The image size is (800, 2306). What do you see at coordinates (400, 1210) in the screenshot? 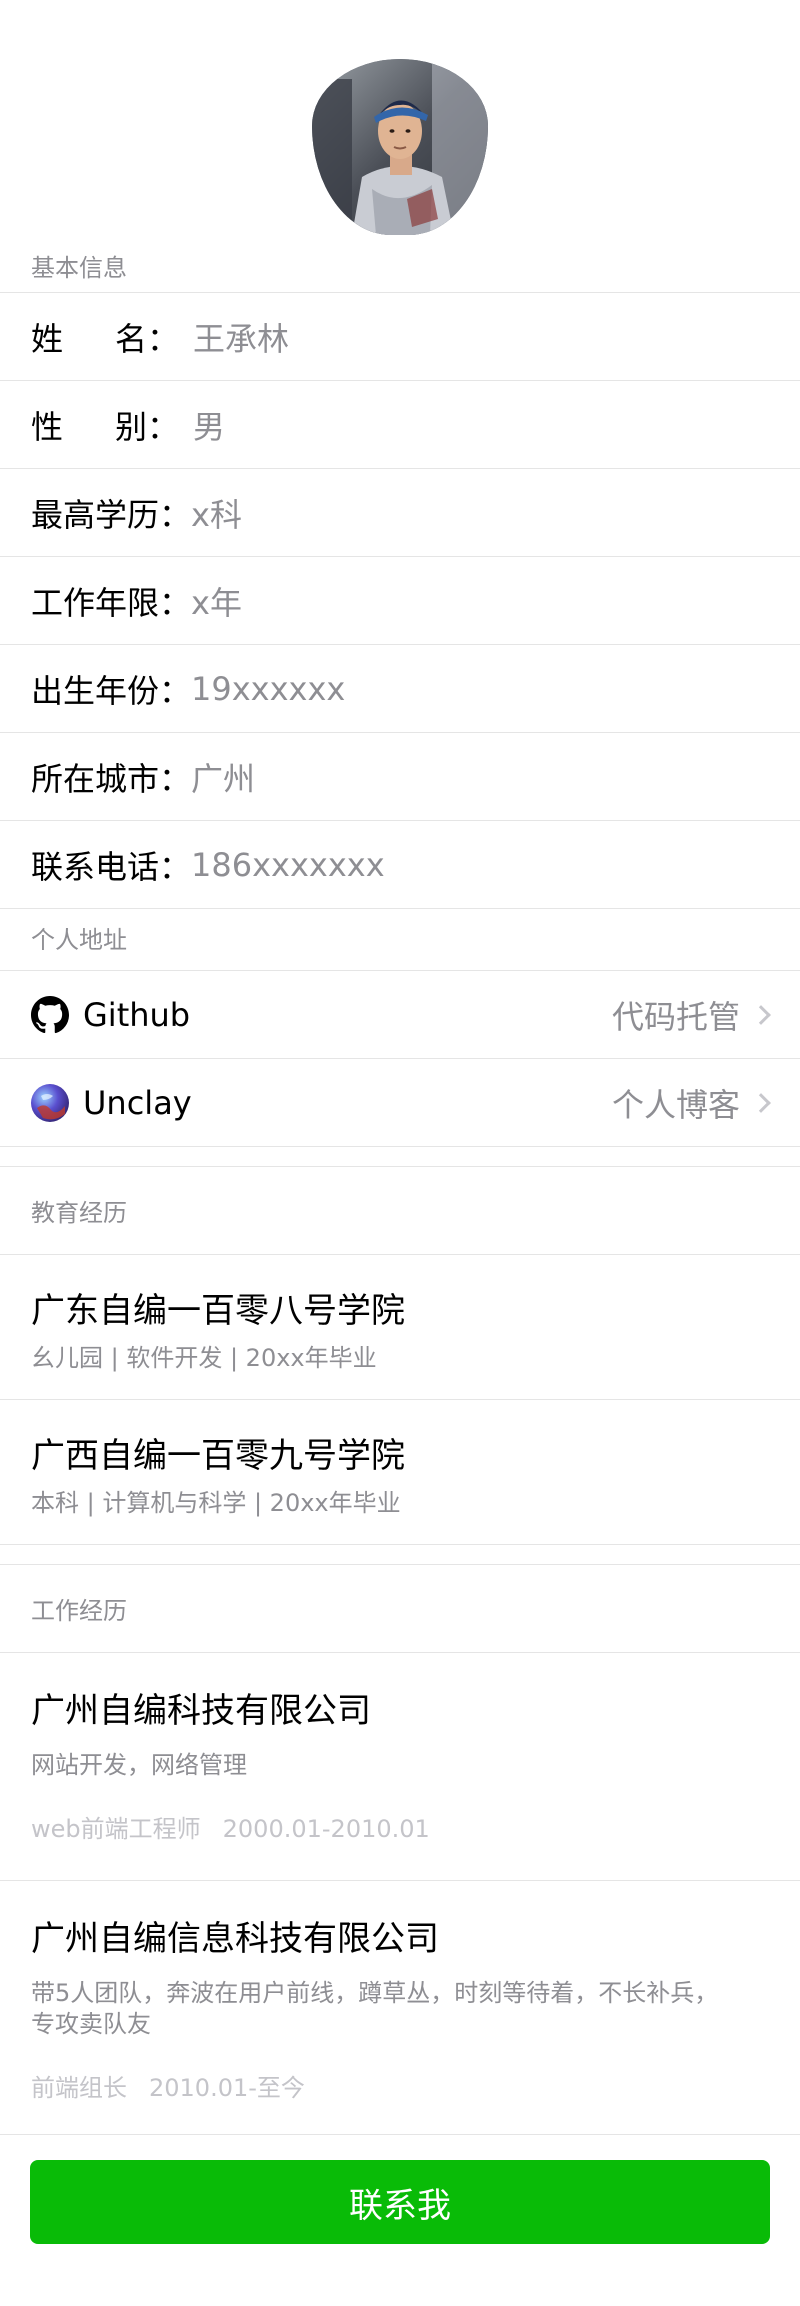
I see `section-title-education: 教育经历` at bounding box center [400, 1210].